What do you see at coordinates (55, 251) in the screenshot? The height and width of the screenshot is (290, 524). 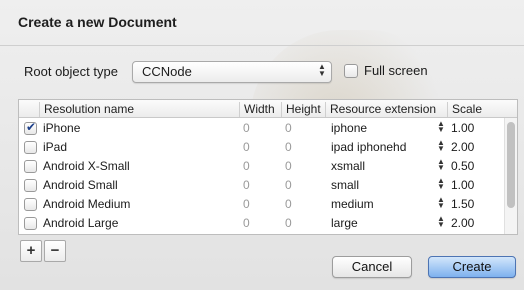 I see `remove-resolution-button: −` at bounding box center [55, 251].